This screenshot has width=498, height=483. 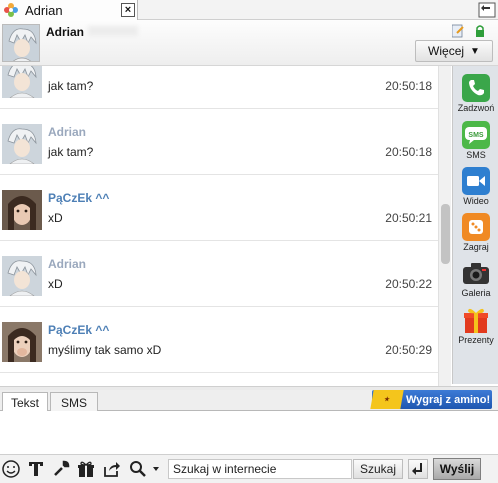 I want to click on sidebar-item-gallery: Galeria, so click(x=475, y=278).